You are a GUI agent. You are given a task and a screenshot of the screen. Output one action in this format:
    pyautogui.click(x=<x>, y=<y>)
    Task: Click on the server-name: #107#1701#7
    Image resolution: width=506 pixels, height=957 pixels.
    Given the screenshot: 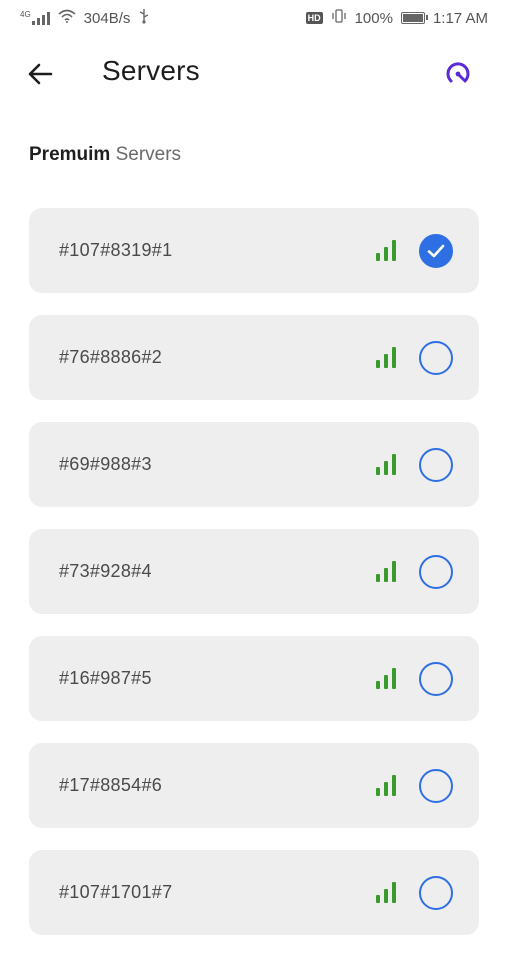 What is the action you would take?
    pyautogui.click(x=116, y=892)
    